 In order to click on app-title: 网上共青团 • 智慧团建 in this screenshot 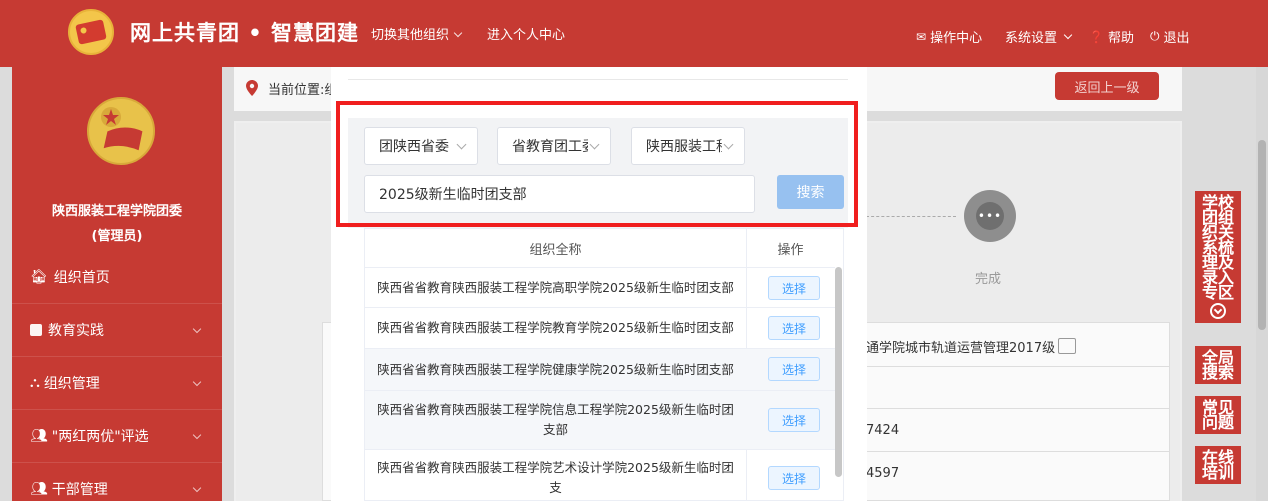, I will do `click(245, 33)`.